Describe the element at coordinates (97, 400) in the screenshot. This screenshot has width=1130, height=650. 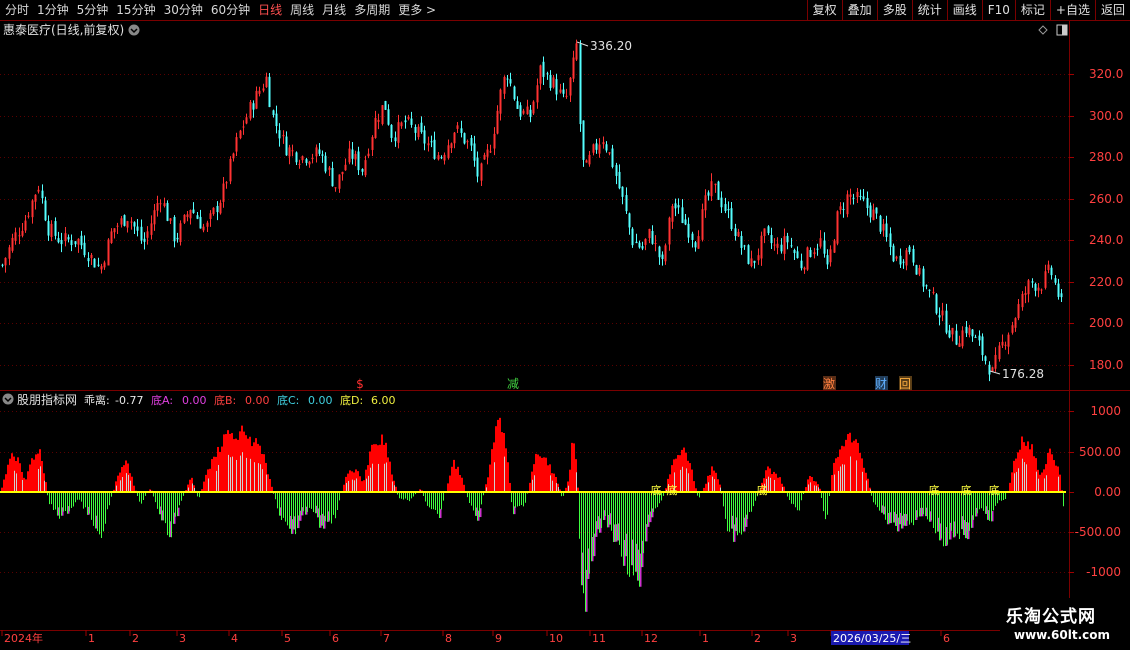
I see `legend-label: 乖离:` at that location.